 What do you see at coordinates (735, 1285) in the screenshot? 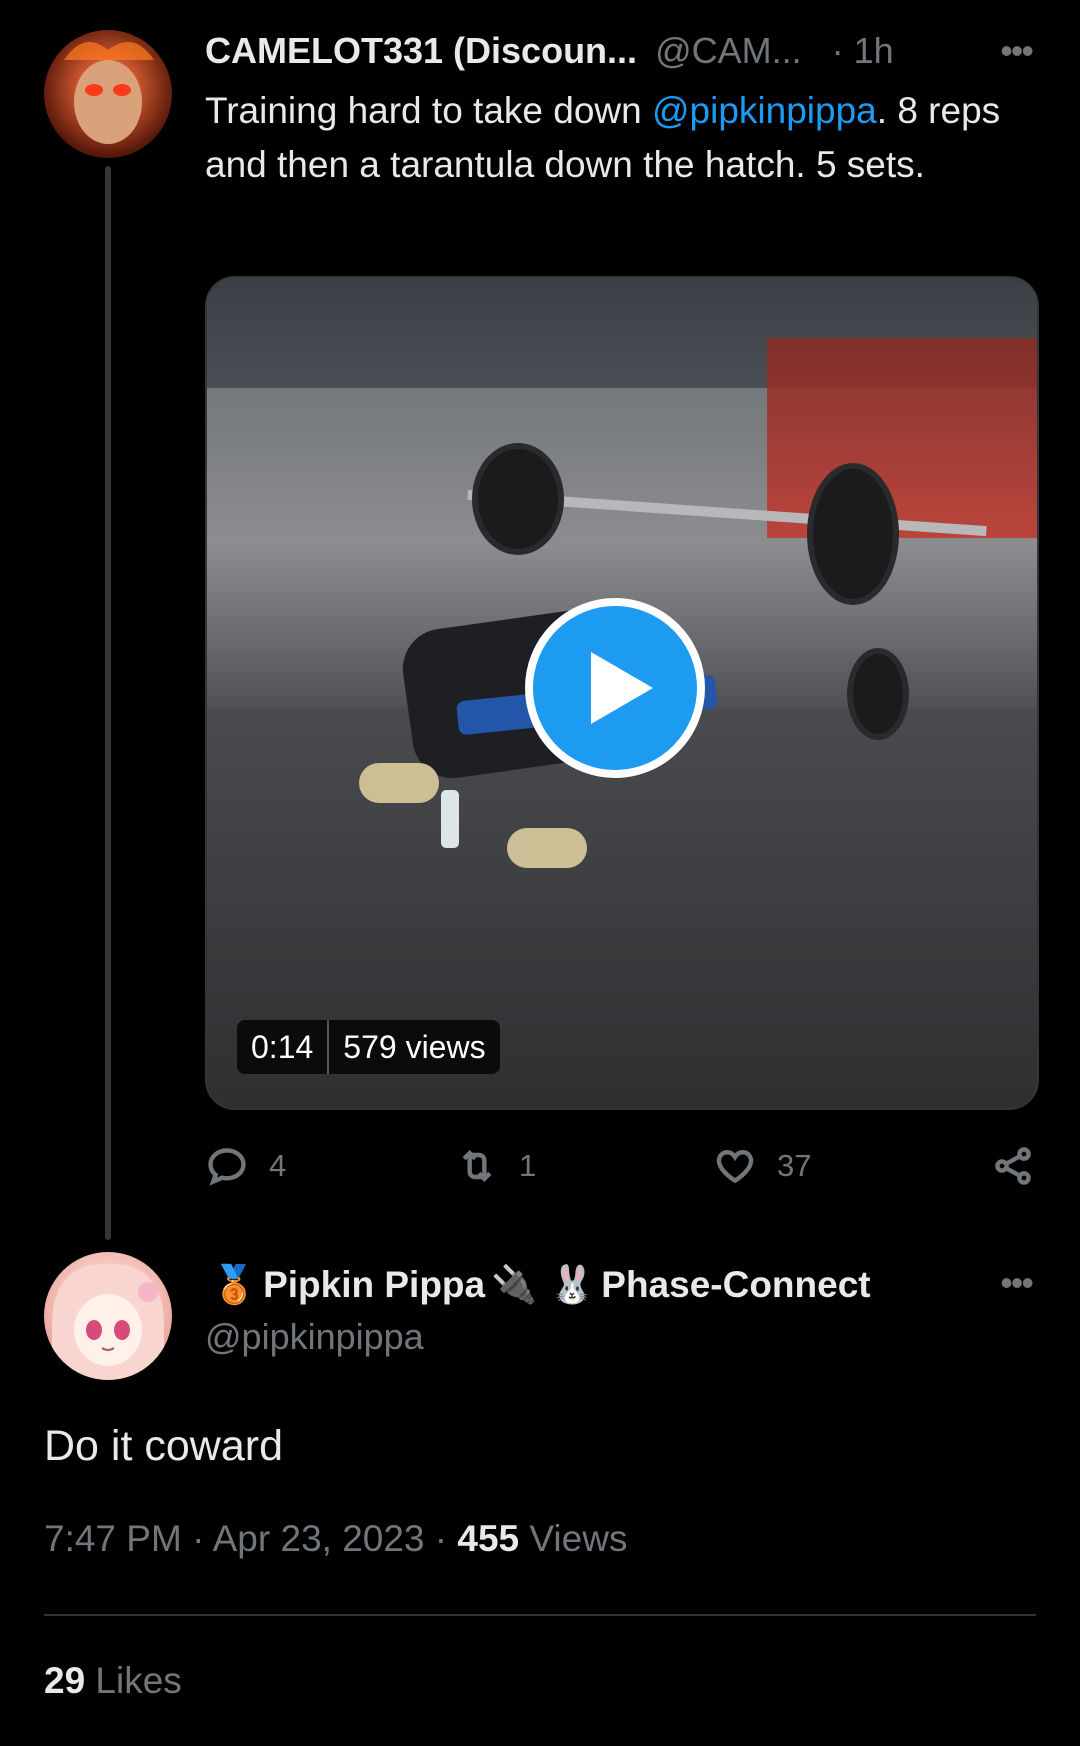
I see `affiliation: Phase-Connect` at bounding box center [735, 1285].